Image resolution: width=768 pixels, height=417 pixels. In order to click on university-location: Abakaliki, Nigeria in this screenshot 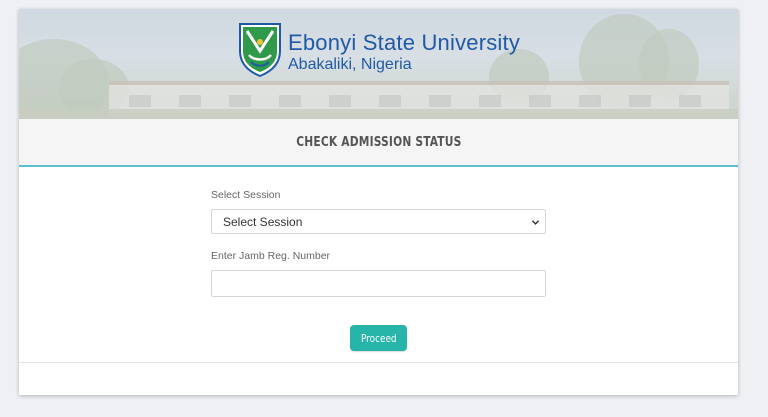, I will do `click(350, 64)`.